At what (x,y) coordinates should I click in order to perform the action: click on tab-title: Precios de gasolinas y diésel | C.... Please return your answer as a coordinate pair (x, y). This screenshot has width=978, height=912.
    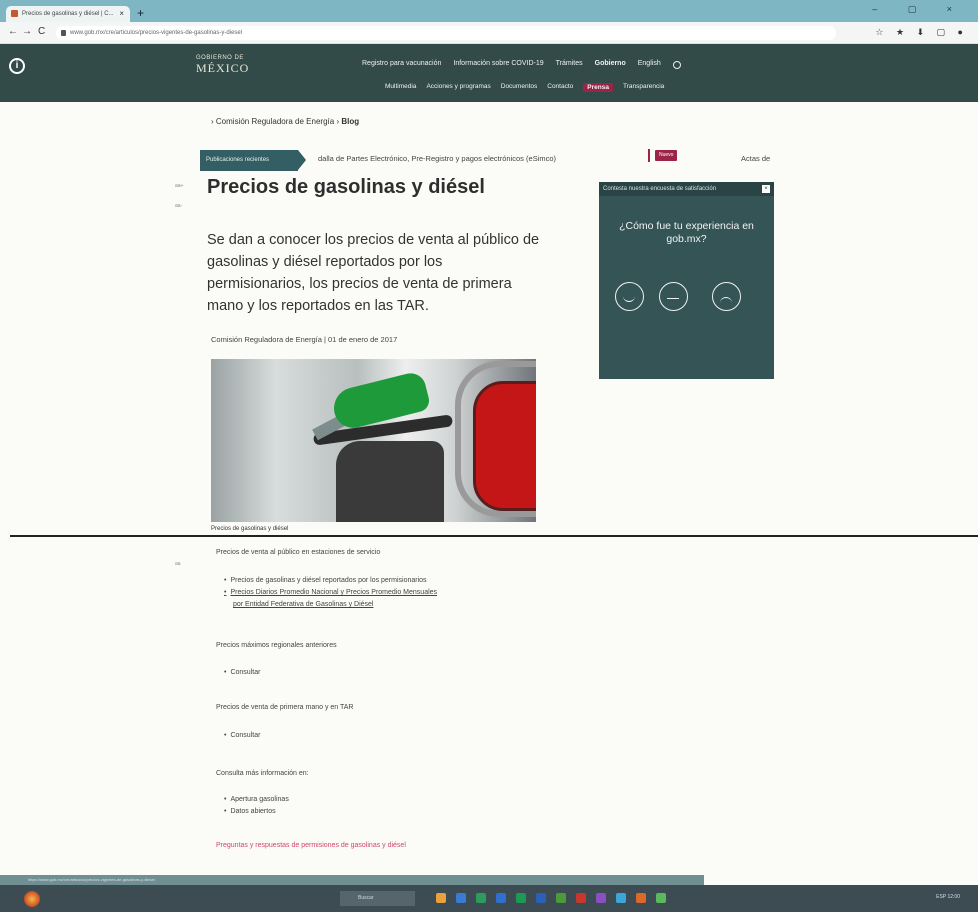
    Looking at the image, I should click on (68, 14).